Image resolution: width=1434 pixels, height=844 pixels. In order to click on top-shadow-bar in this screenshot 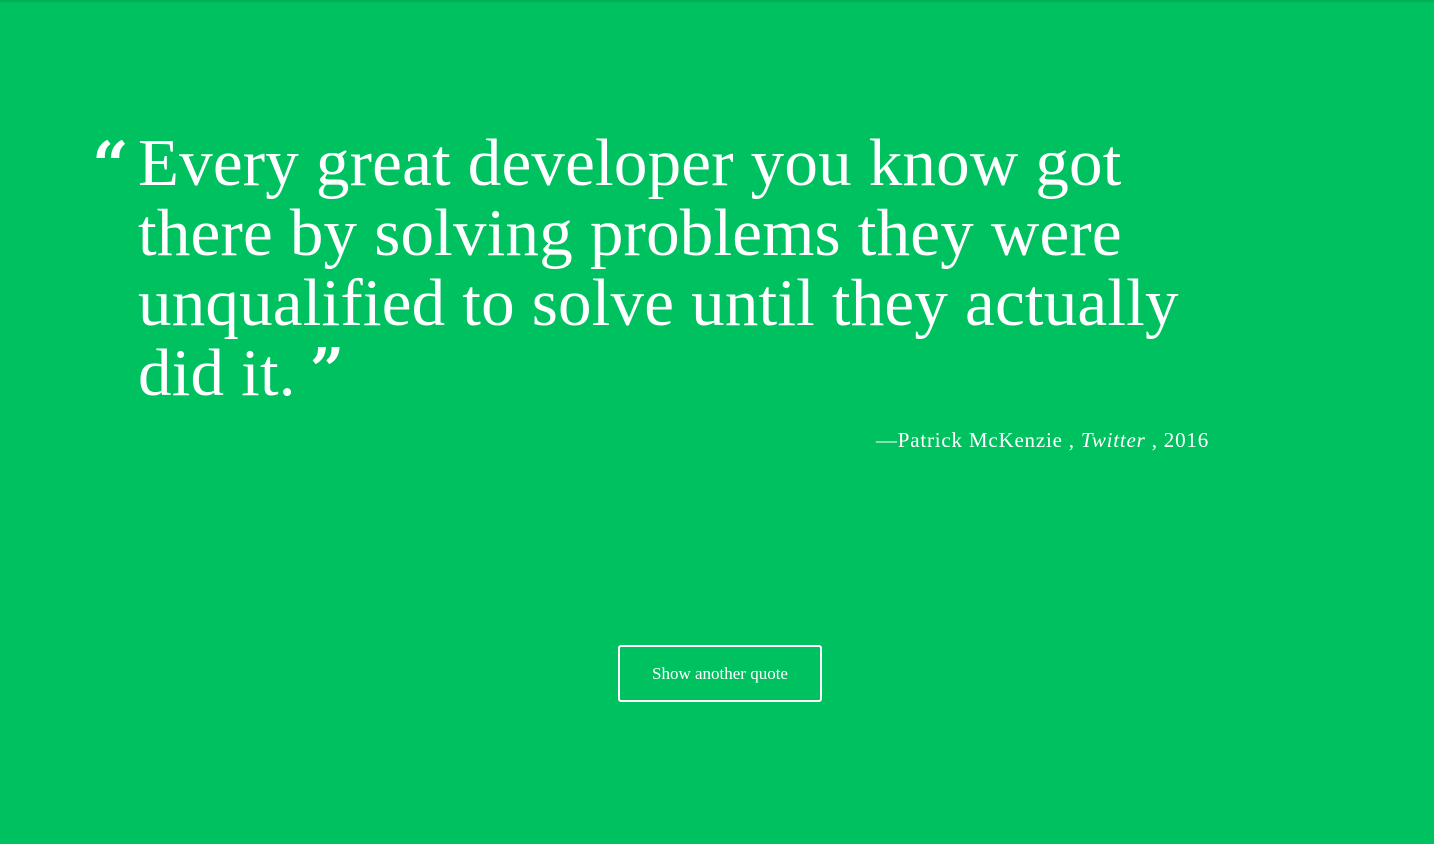, I will do `click(717, 1)`.